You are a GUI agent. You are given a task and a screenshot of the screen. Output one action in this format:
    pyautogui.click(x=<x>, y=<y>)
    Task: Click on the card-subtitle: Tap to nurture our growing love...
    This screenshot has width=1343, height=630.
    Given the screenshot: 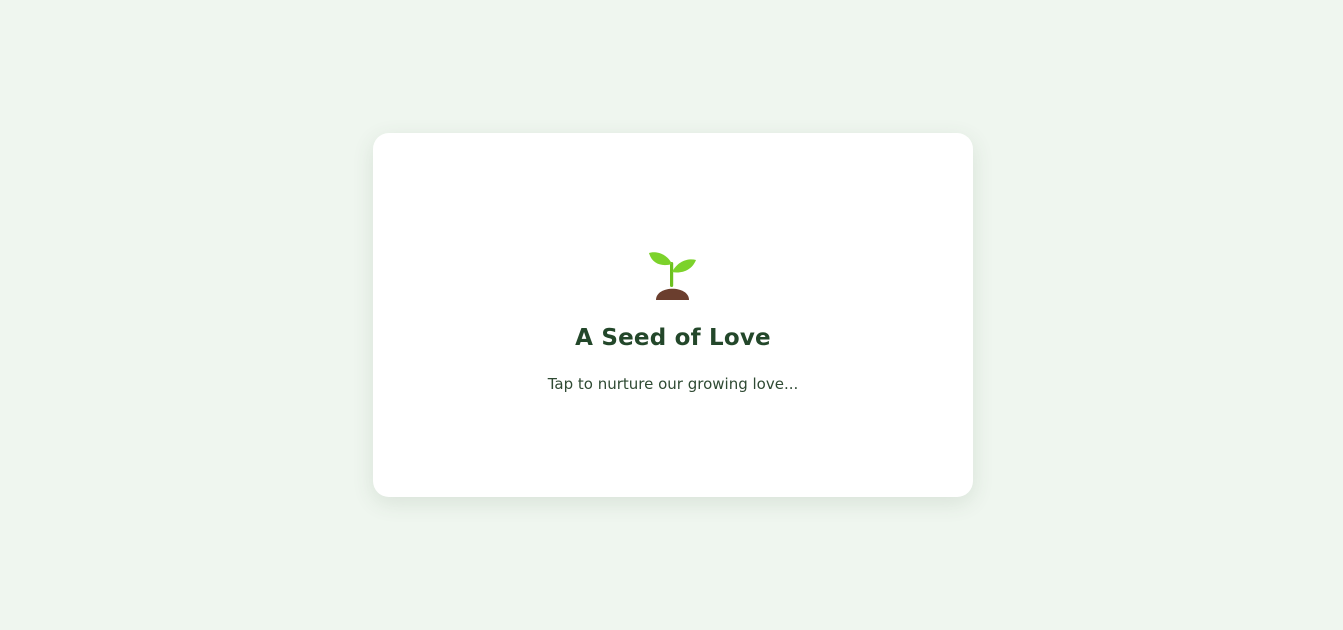 What is the action you would take?
    pyautogui.click(x=673, y=384)
    